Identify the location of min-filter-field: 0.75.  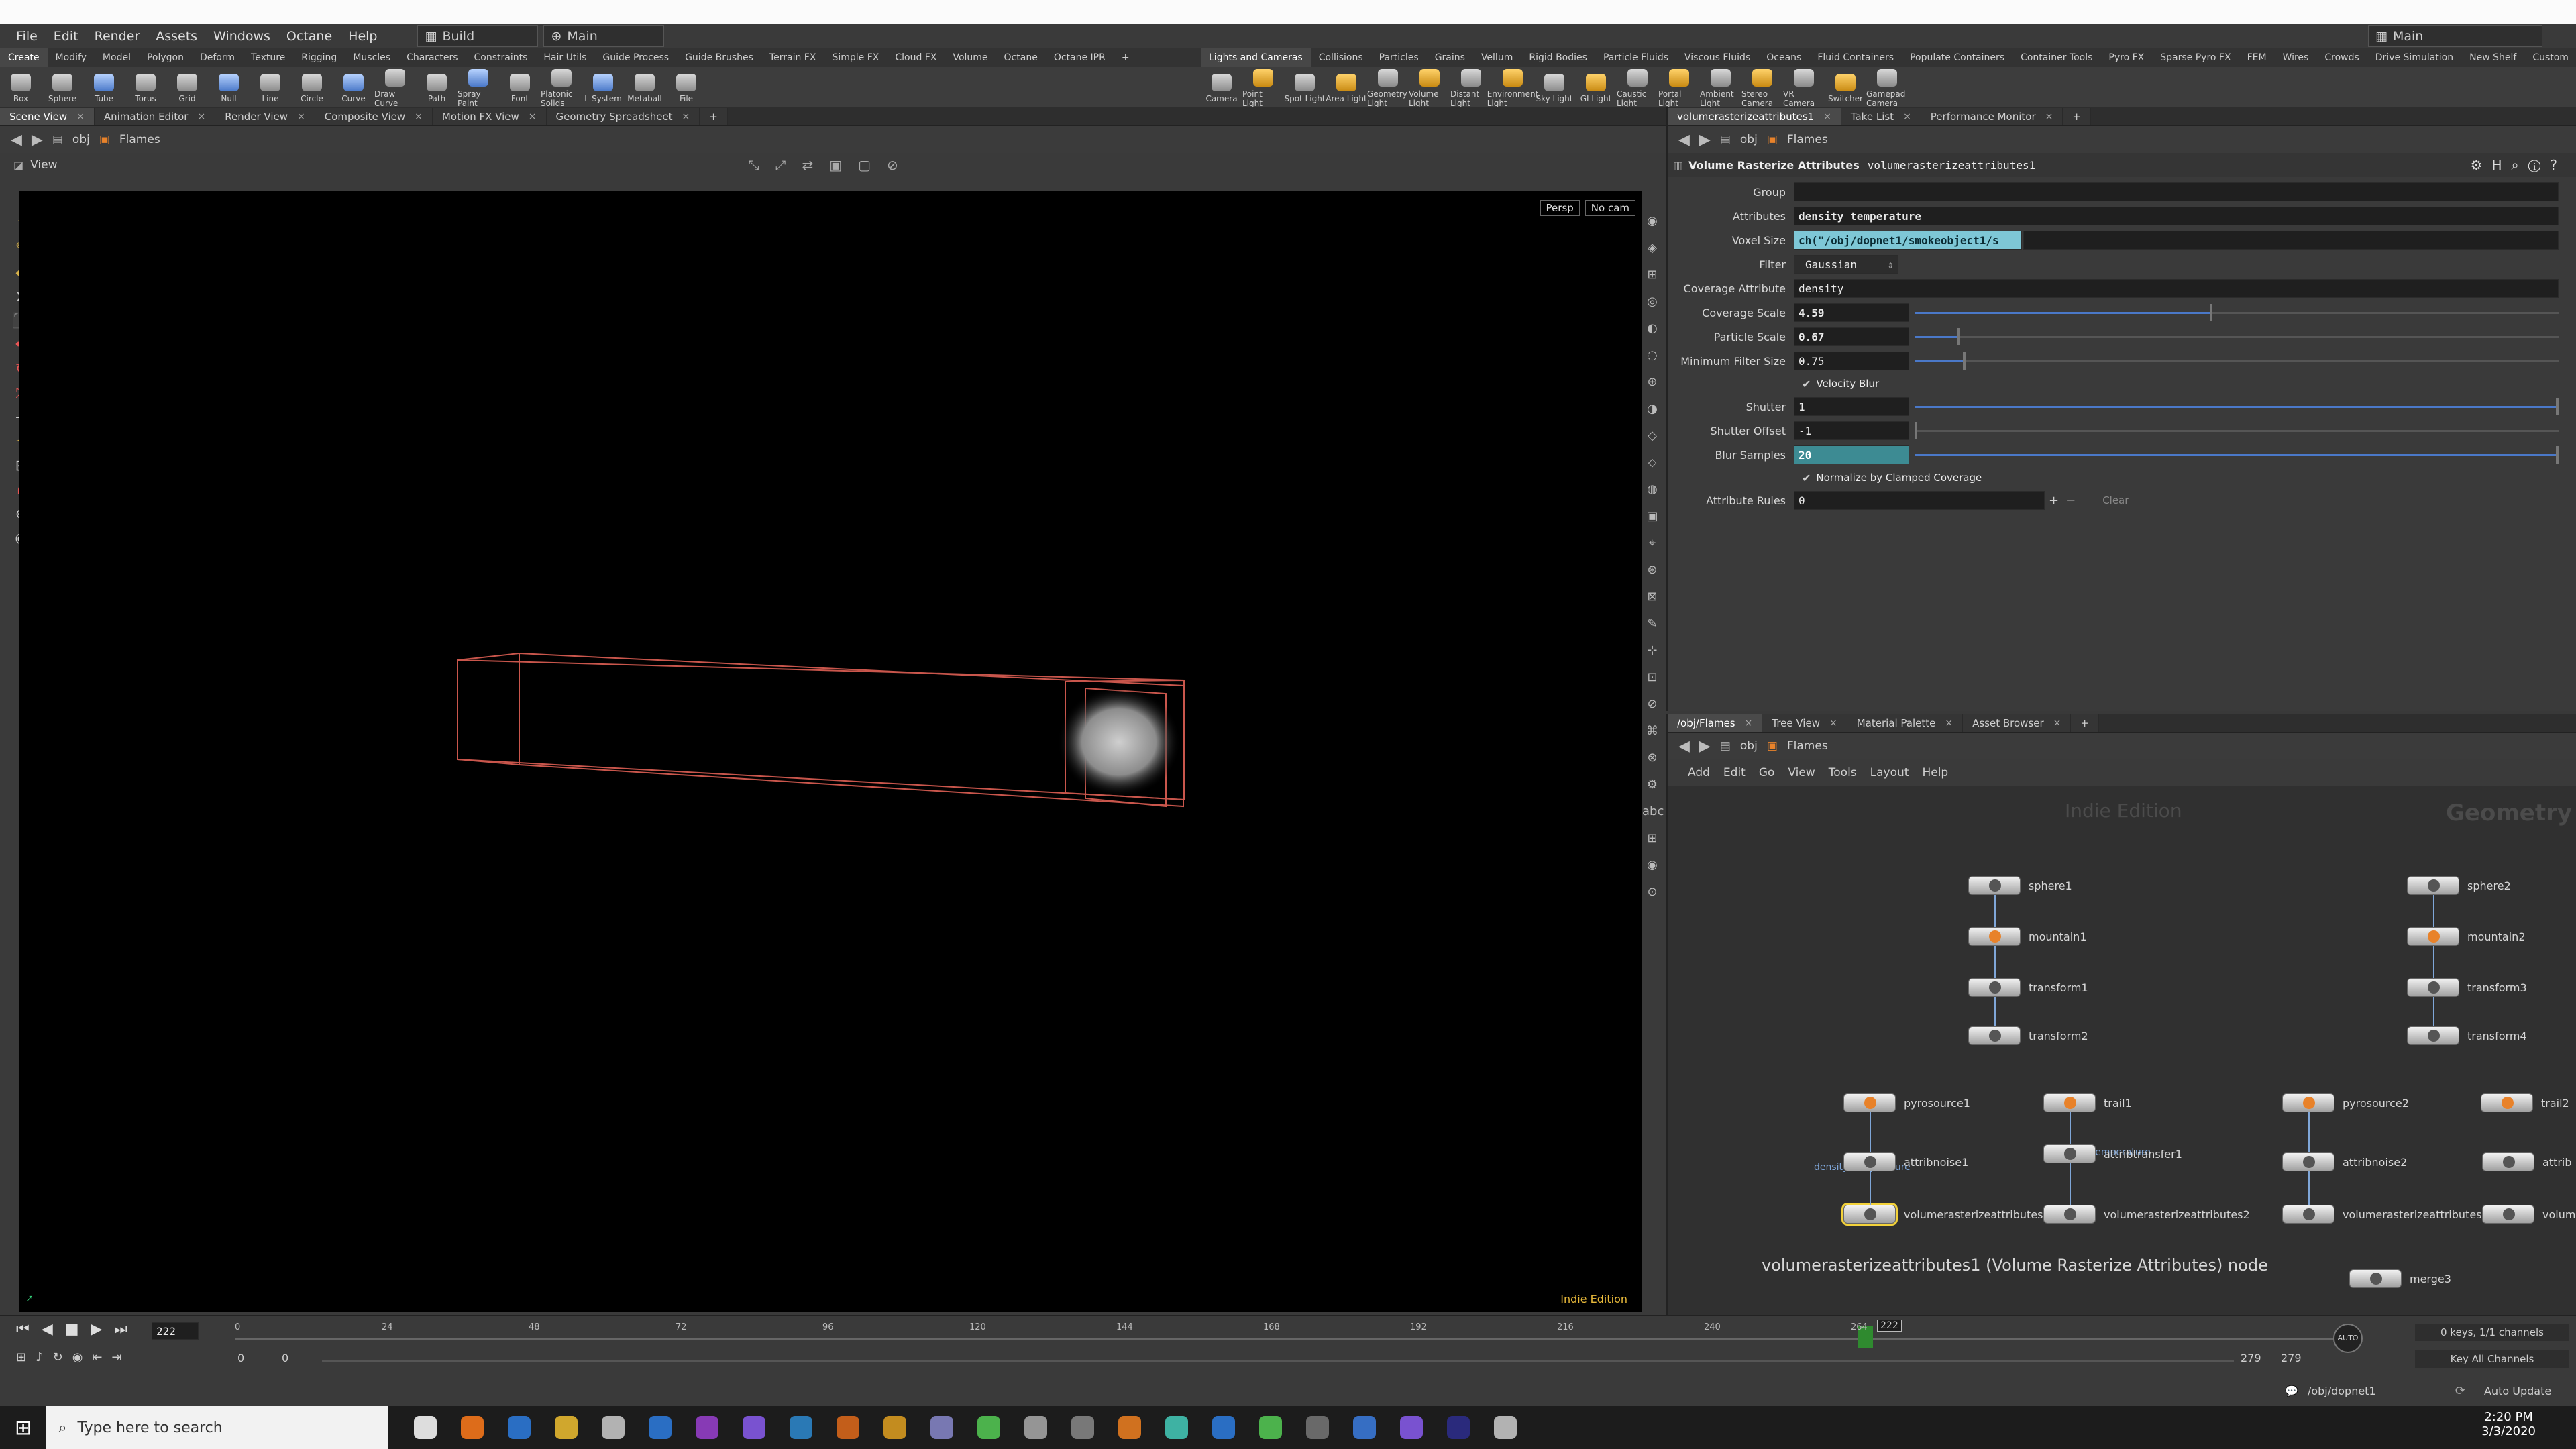
(1851, 361).